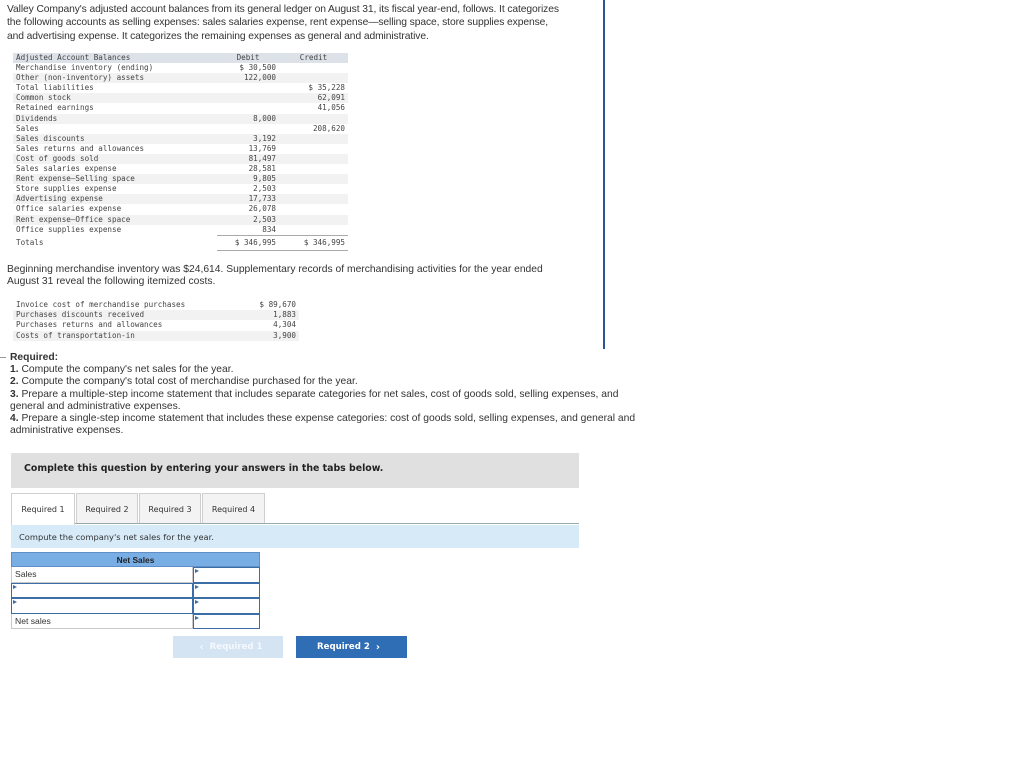 This screenshot has width=1024, height=775. What do you see at coordinates (313, 98) in the screenshot?
I see `ledger-credit: 62,091` at bounding box center [313, 98].